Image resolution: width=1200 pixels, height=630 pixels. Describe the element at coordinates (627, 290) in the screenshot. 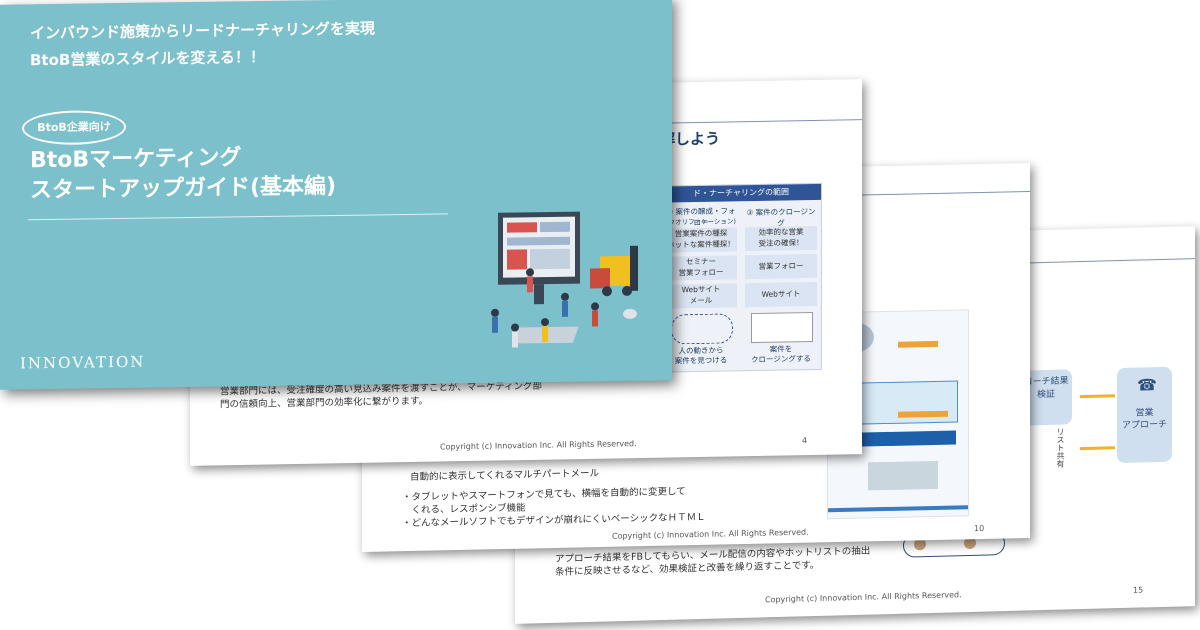

I see `wheel` at that location.